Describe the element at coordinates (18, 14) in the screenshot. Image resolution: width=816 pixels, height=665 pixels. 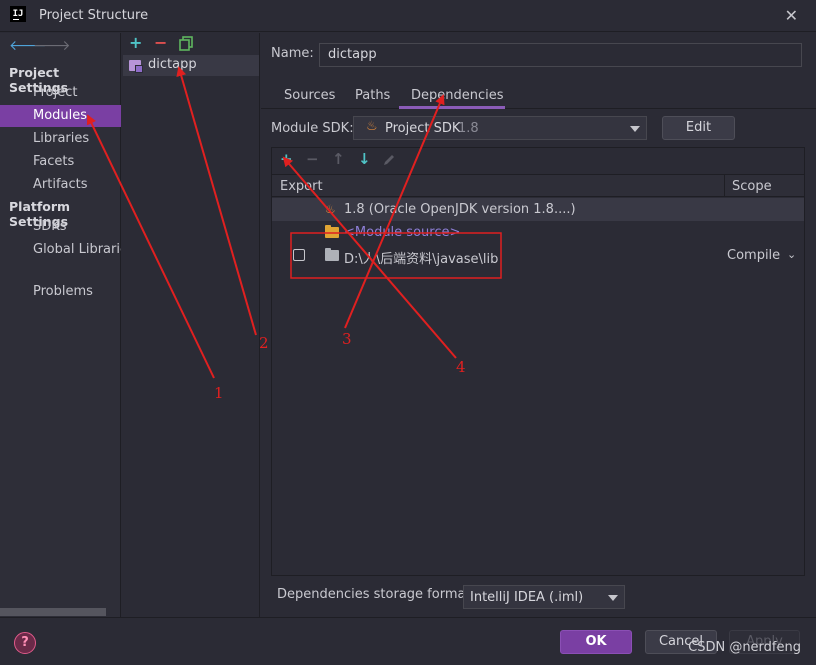
I see `intellij-logo-icon: IJ` at that location.